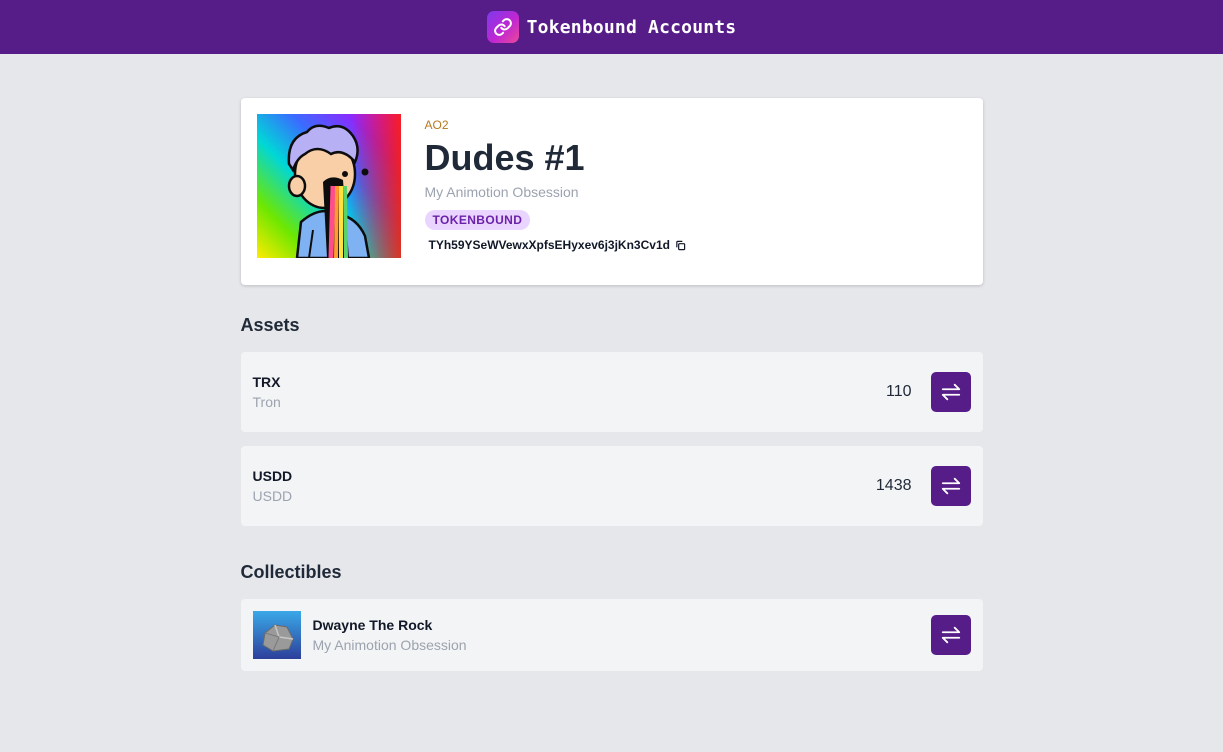 The image size is (1223, 752). I want to click on nft-collection-name: My Animotion Obsession, so click(501, 192).